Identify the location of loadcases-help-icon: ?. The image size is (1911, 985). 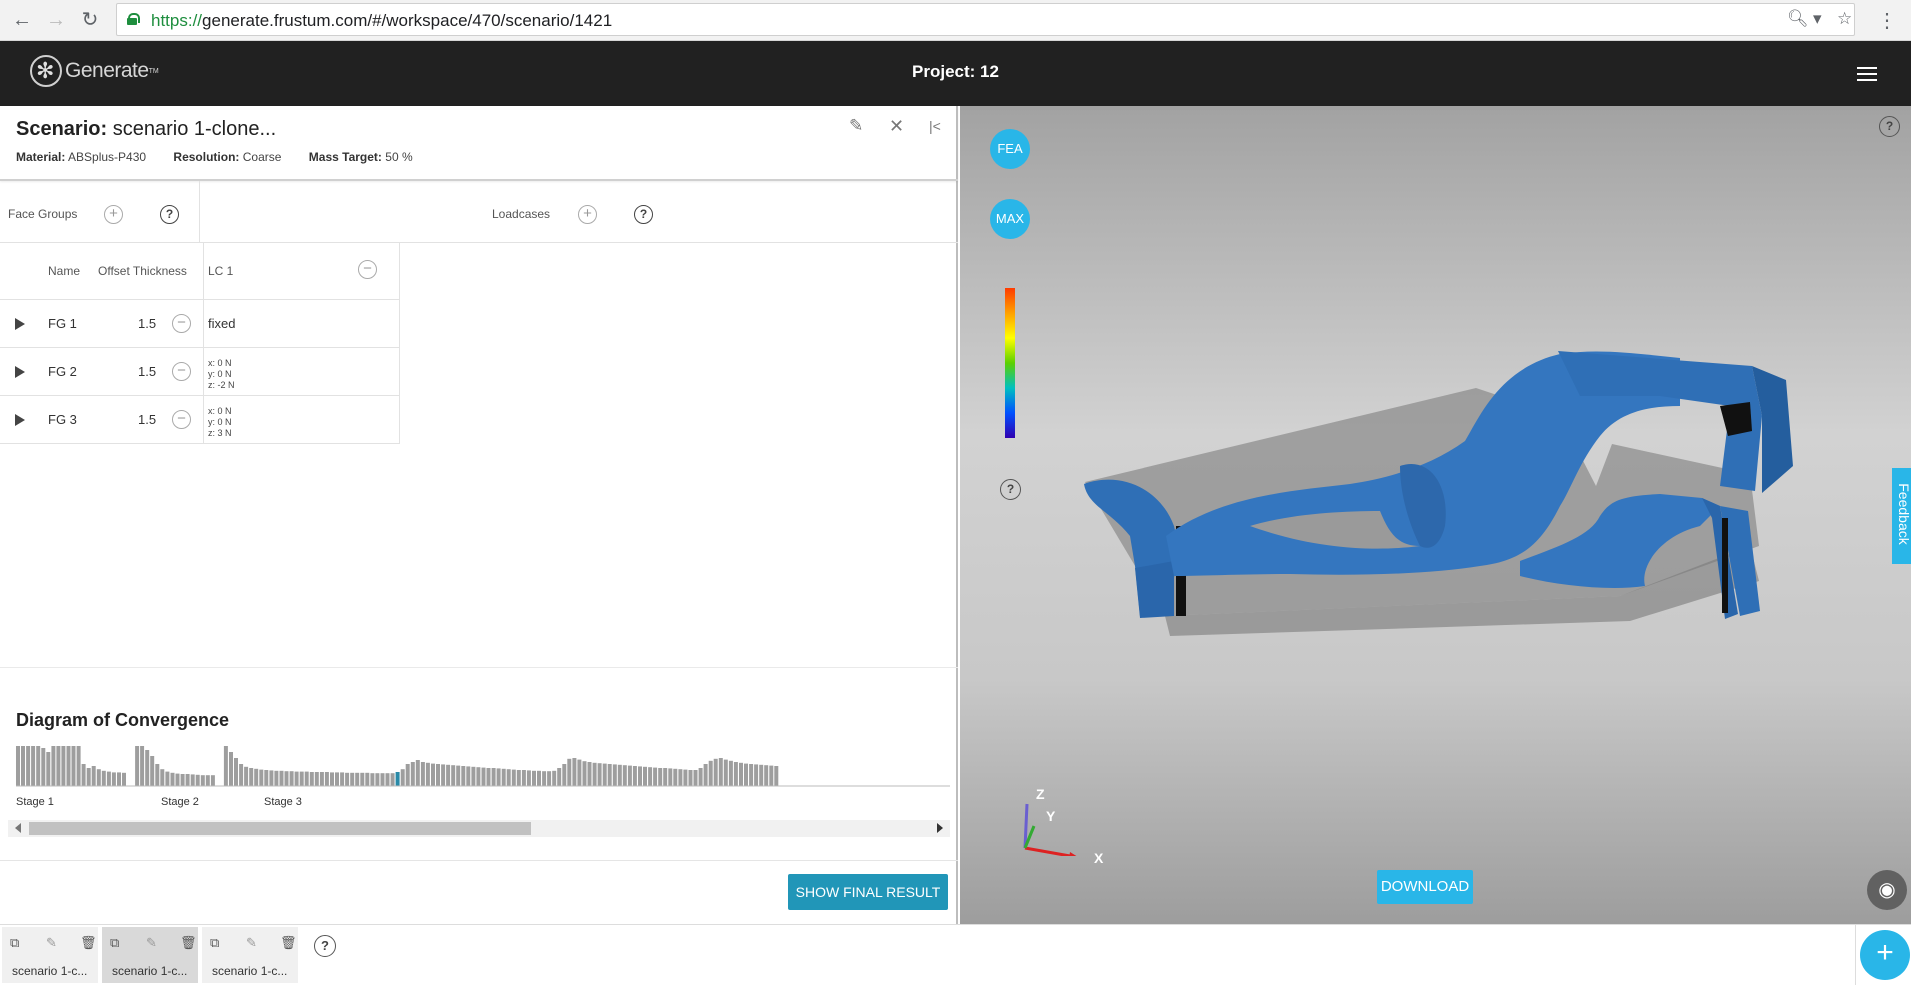
(643, 214).